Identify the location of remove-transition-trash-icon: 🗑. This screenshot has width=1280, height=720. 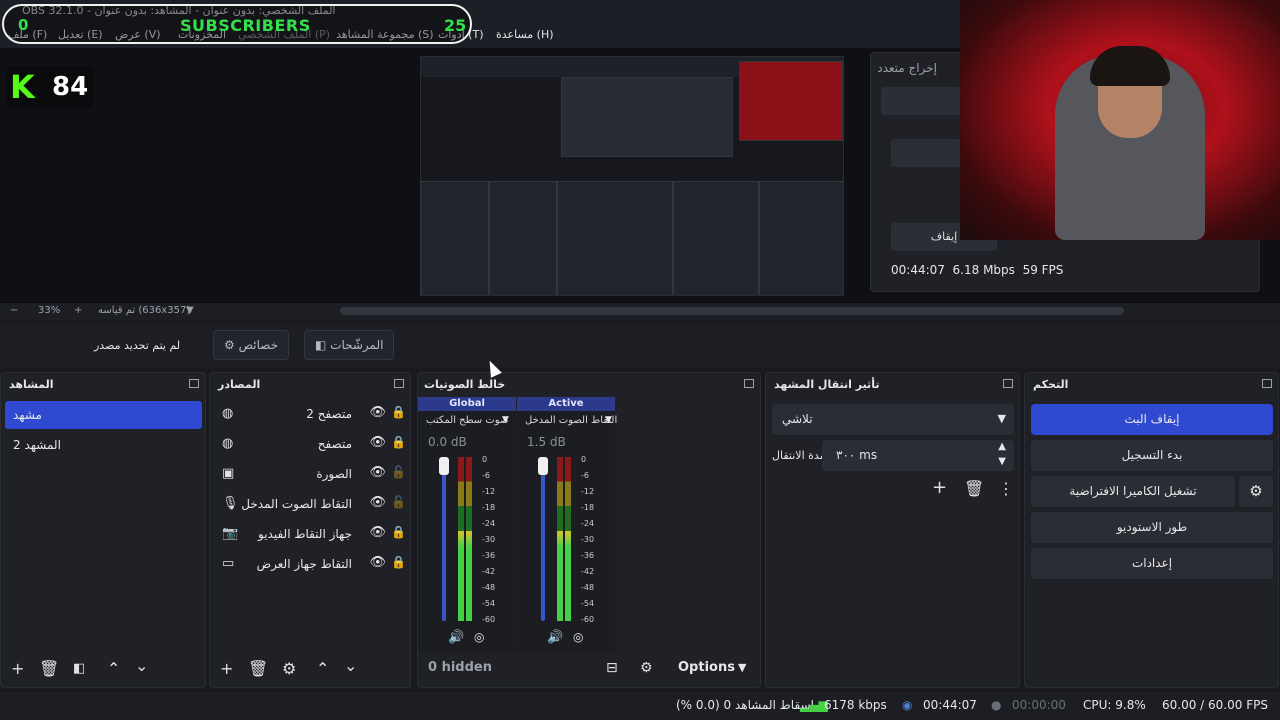
(974, 488).